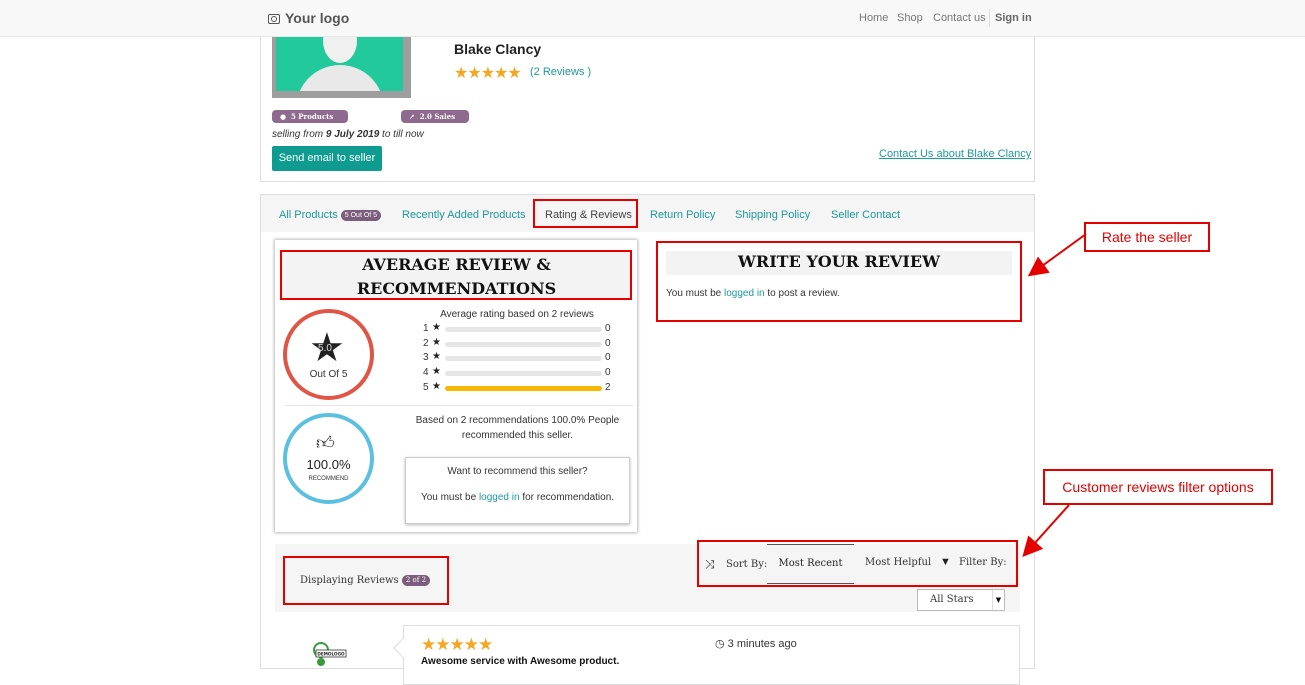  Describe the element at coordinates (711, 655) in the screenshot. I see `review-card` at that location.